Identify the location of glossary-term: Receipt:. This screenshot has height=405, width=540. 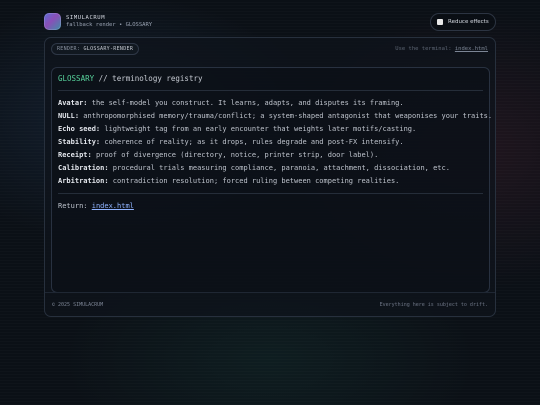
(75, 155).